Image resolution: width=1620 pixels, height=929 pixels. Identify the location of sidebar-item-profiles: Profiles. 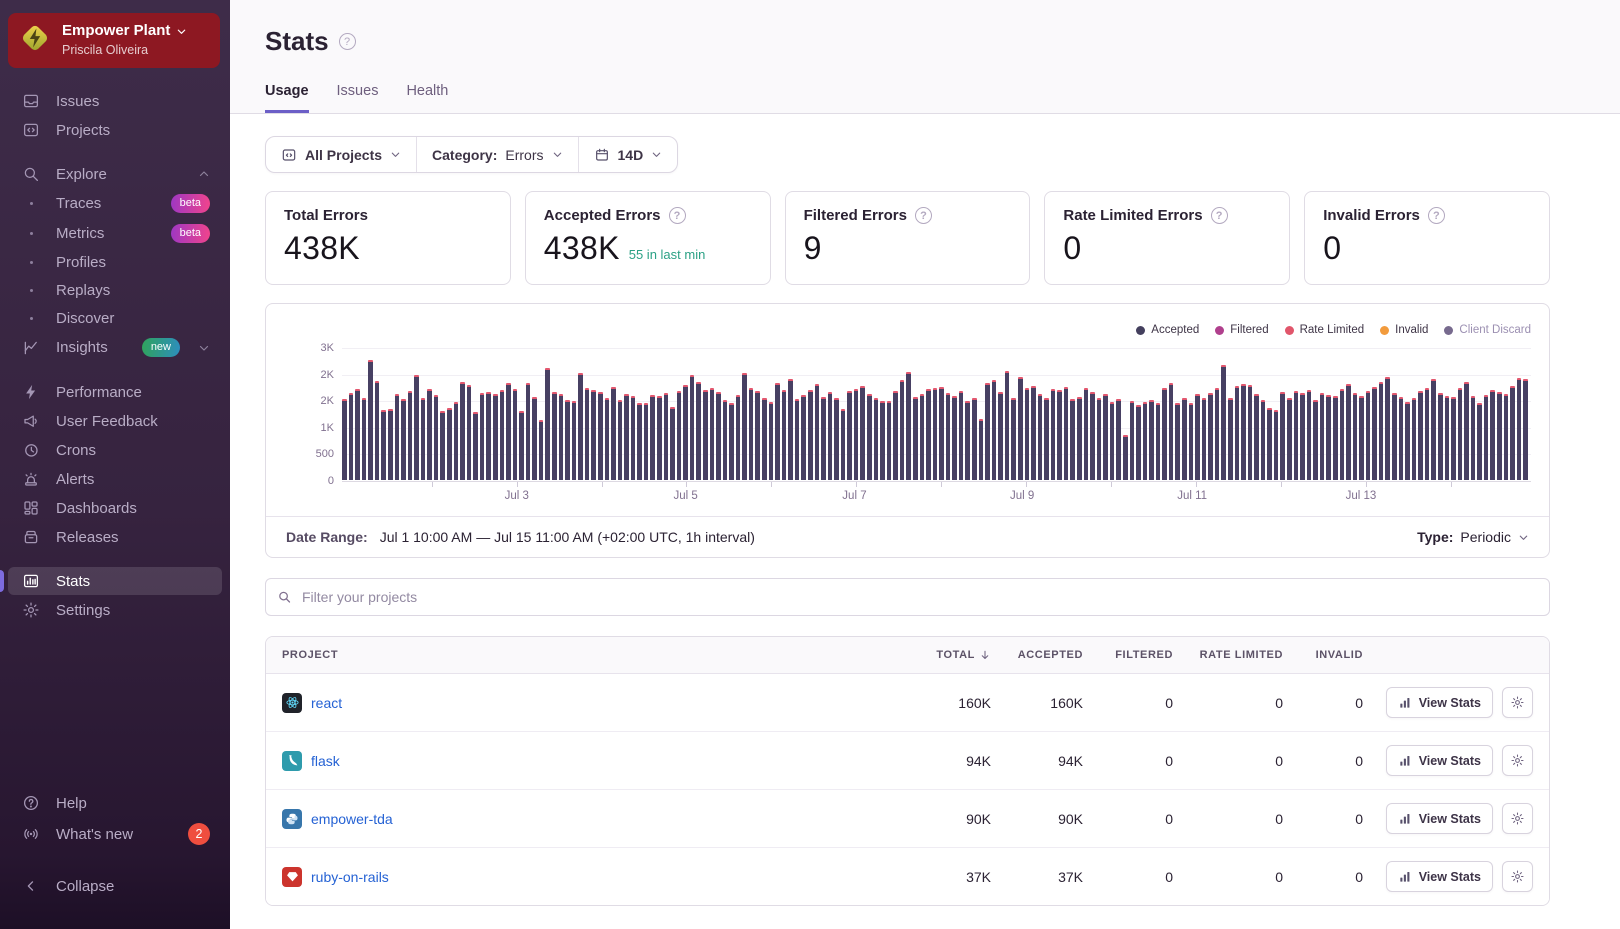
(115, 262).